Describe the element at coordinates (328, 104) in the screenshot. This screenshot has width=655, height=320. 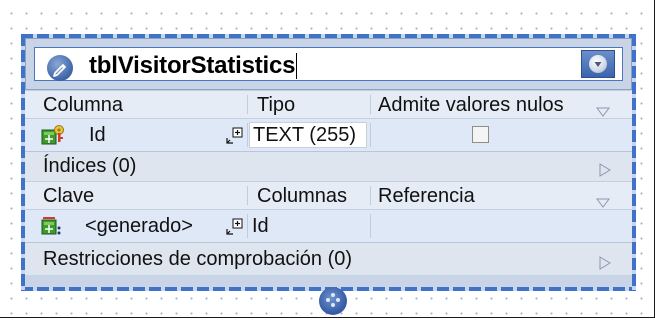
I see `columns-header-row: Columna Tipo Admite valores nulos` at that location.